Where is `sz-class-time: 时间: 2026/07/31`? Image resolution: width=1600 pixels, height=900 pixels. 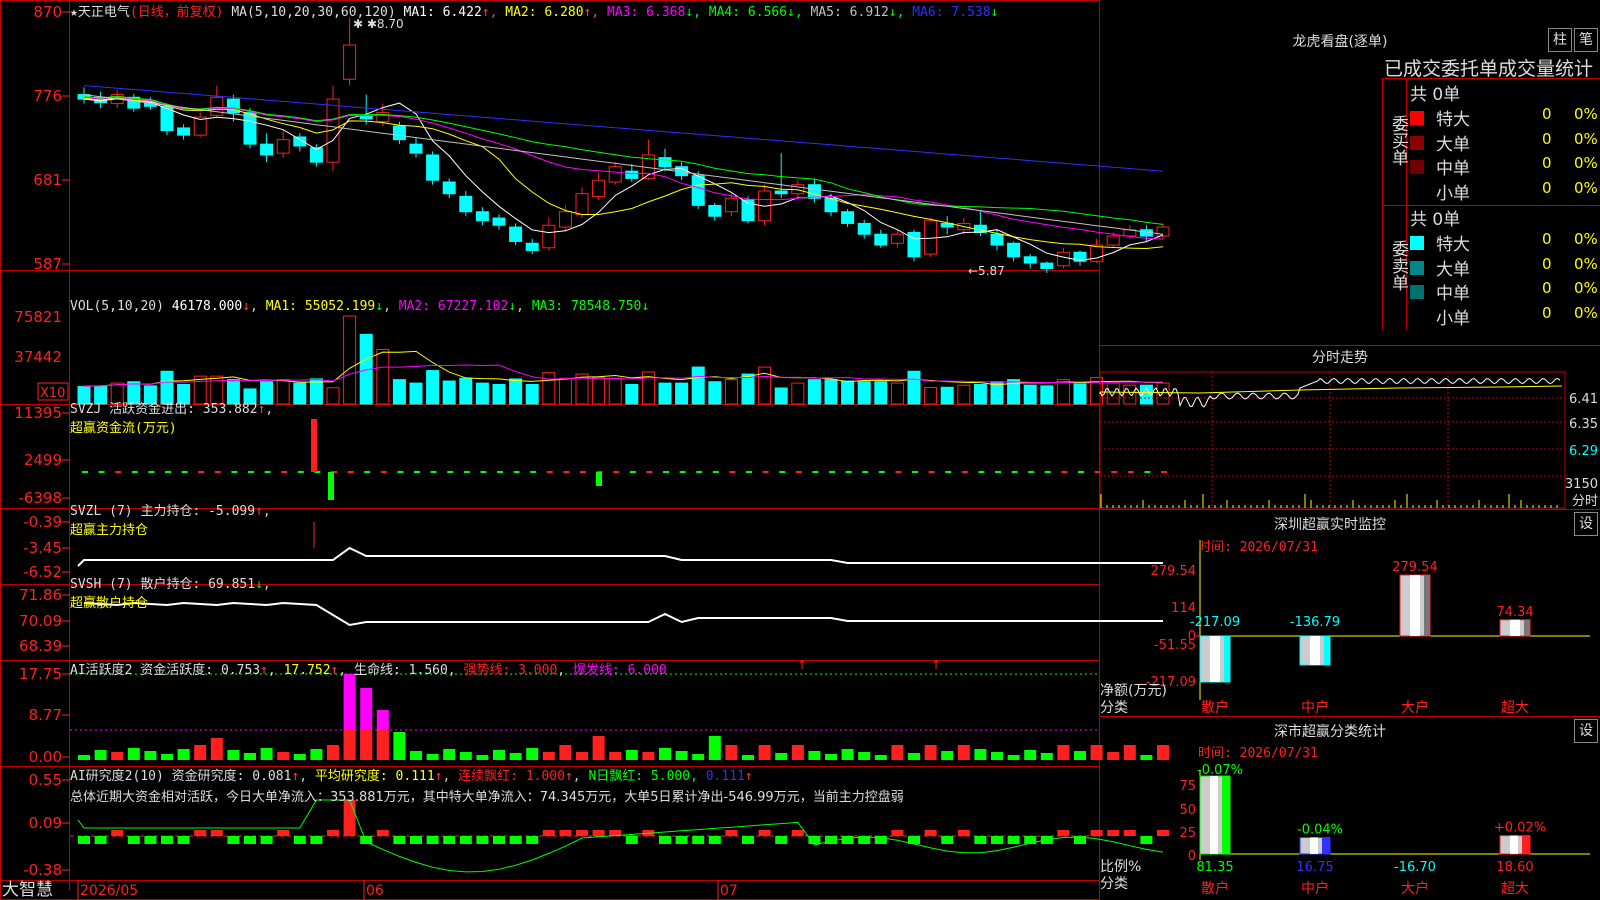
sz-class-time: 时间: 2026/07/31 is located at coordinates (1258, 753).